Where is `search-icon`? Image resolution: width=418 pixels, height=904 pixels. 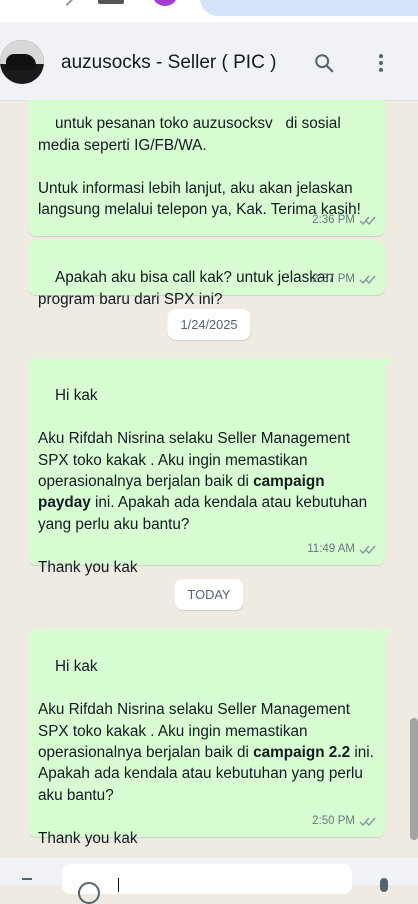
search-icon is located at coordinates (324, 63).